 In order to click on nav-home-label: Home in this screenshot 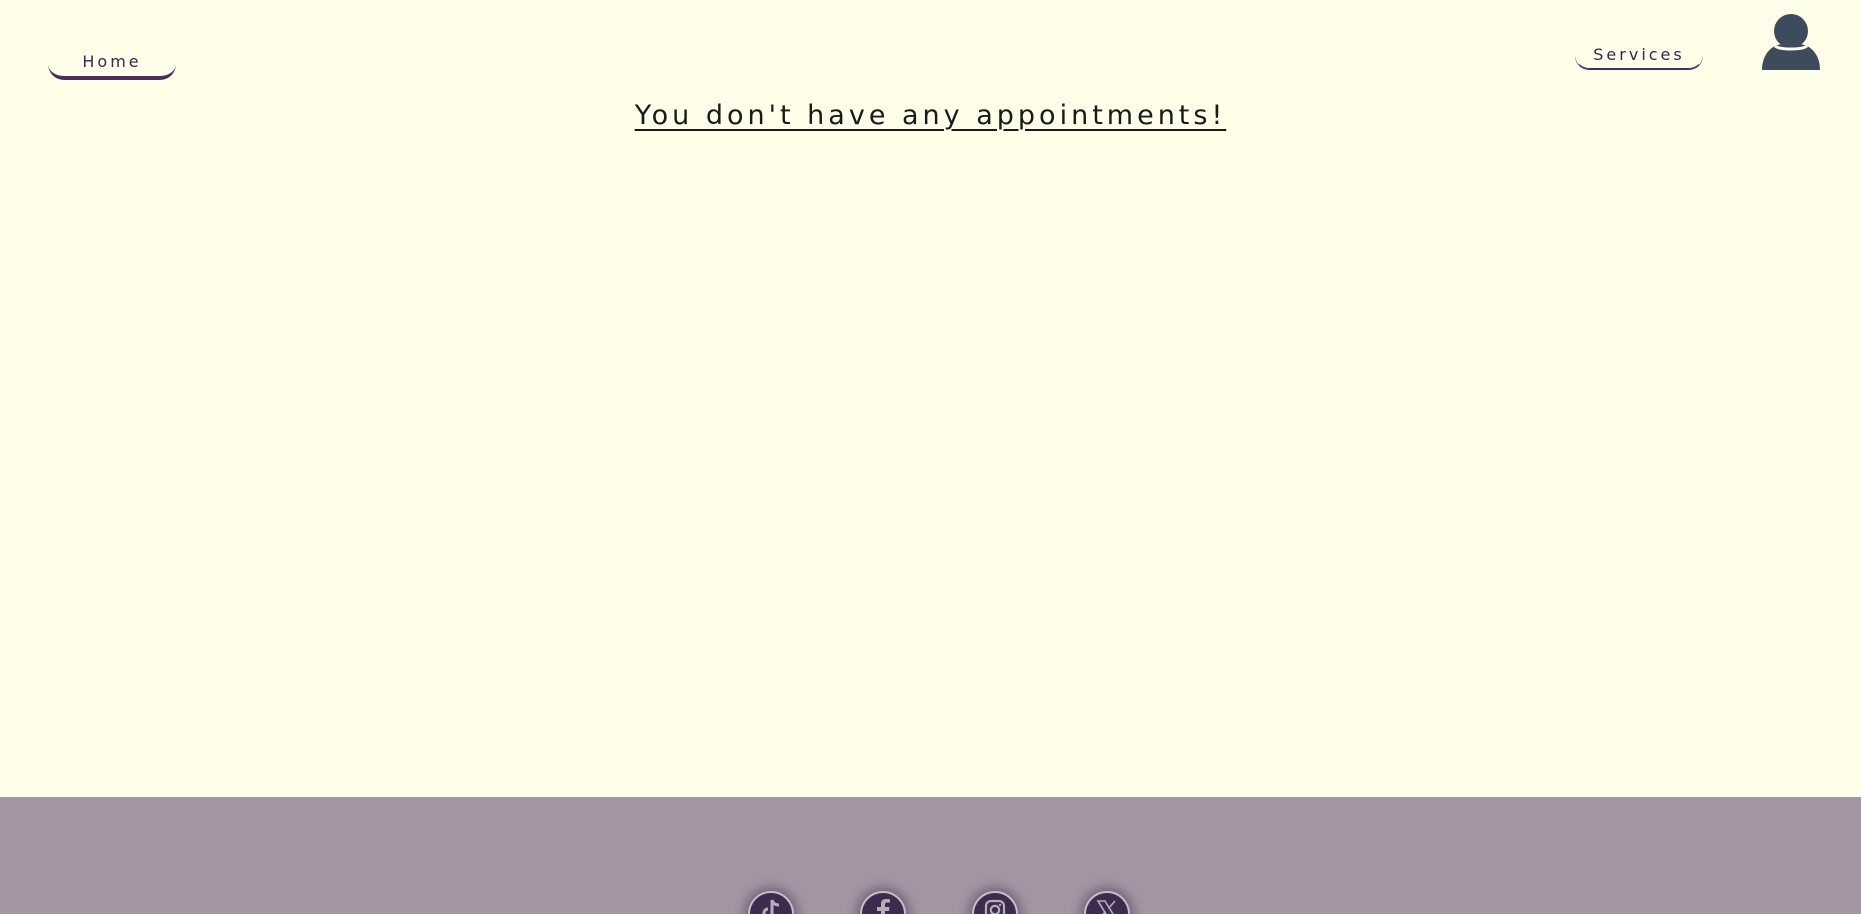, I will do `click(112, 61)`.